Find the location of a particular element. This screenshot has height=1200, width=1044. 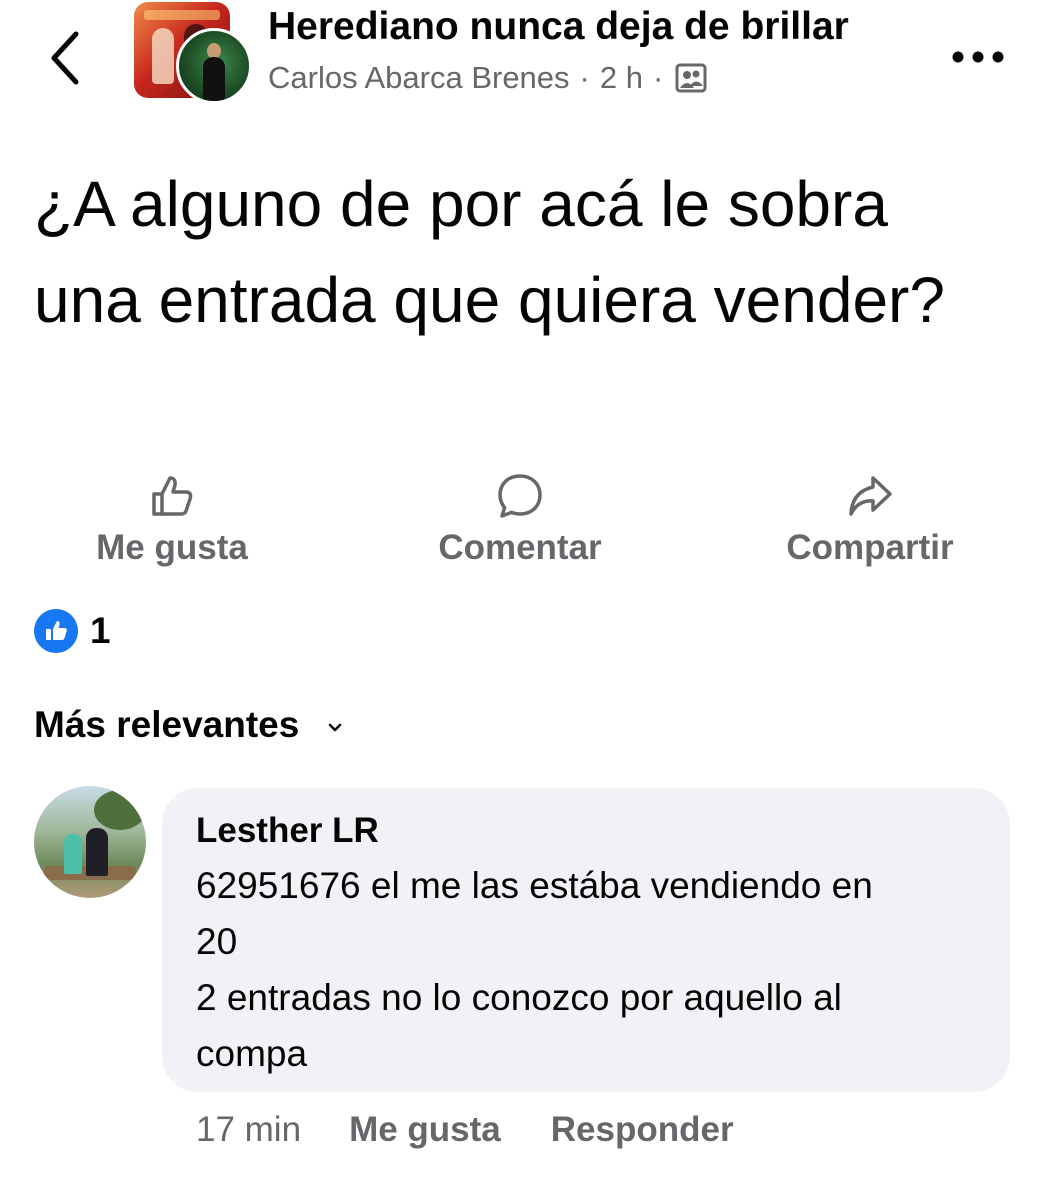

reaction-count: 1 is located at coordinates (100, 630).